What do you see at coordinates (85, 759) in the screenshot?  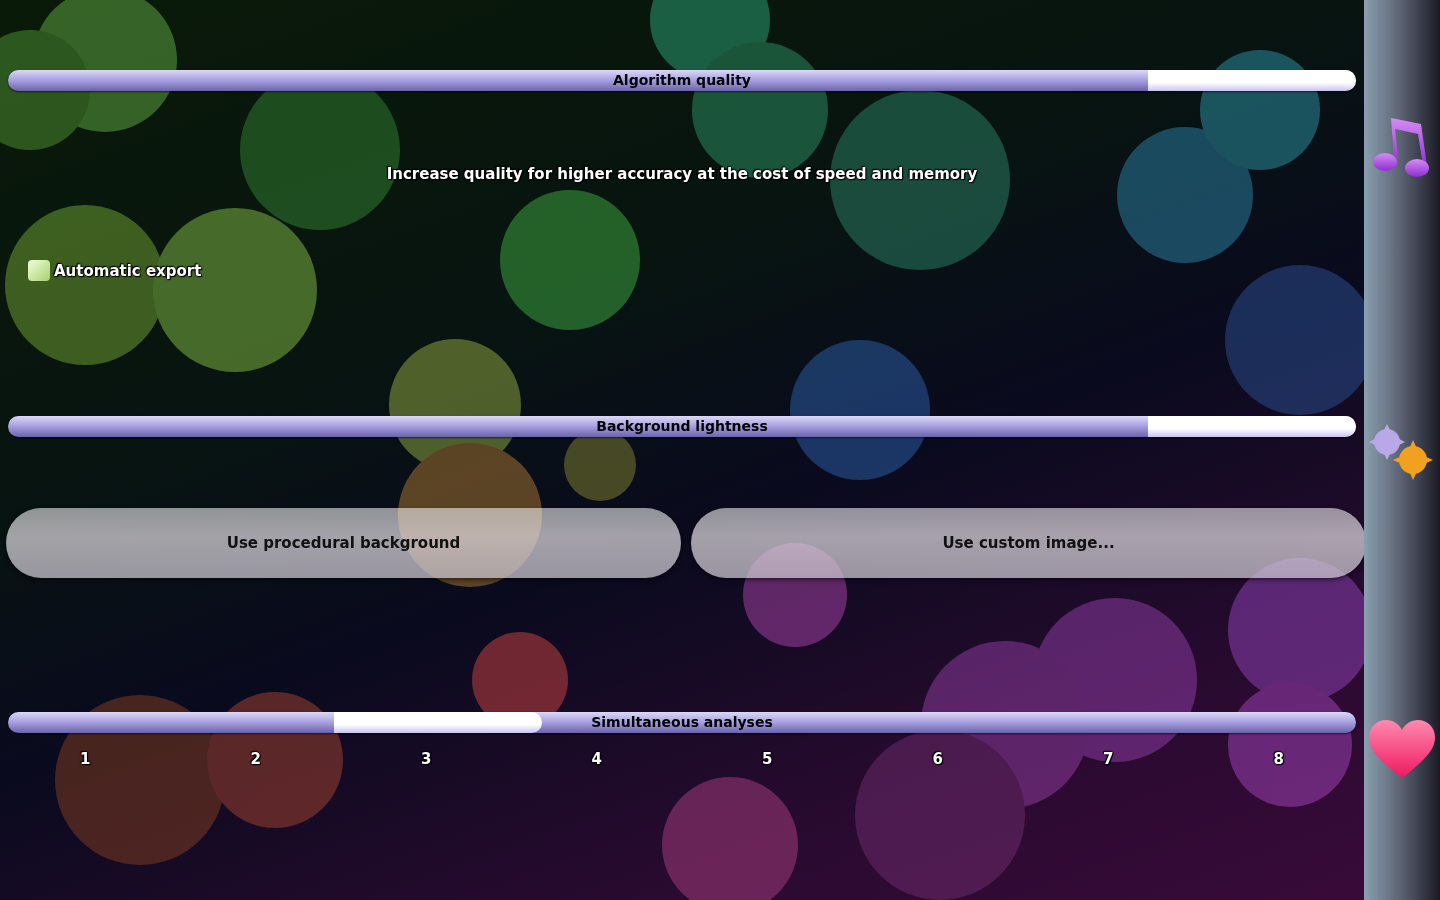 I see `tick-label: 1` at bounding box center [85, 759].